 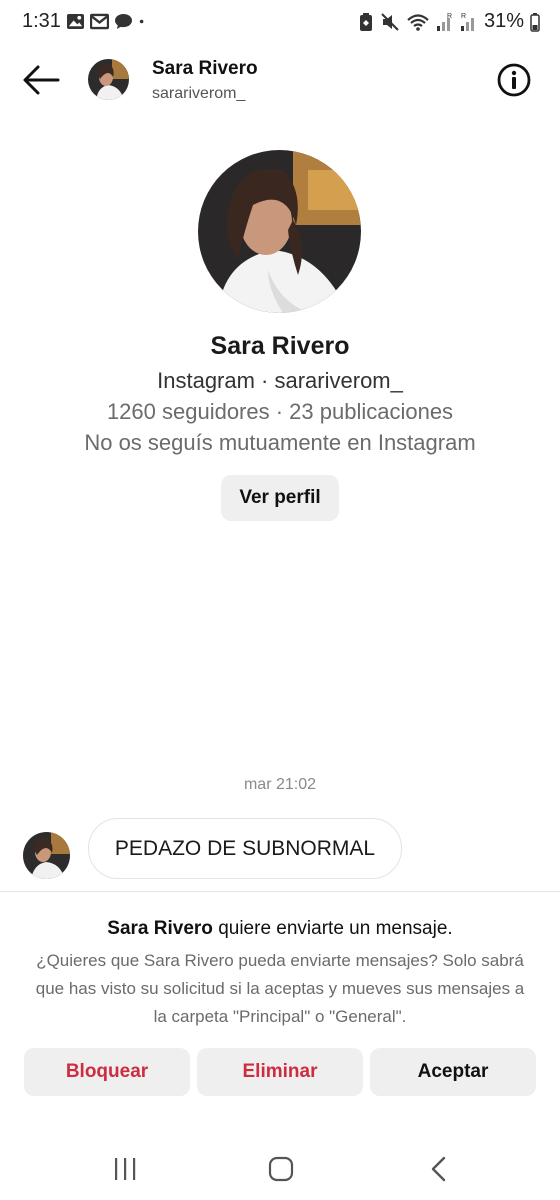 I want to click on message-sender-avatar, so click(x=46, y=855).